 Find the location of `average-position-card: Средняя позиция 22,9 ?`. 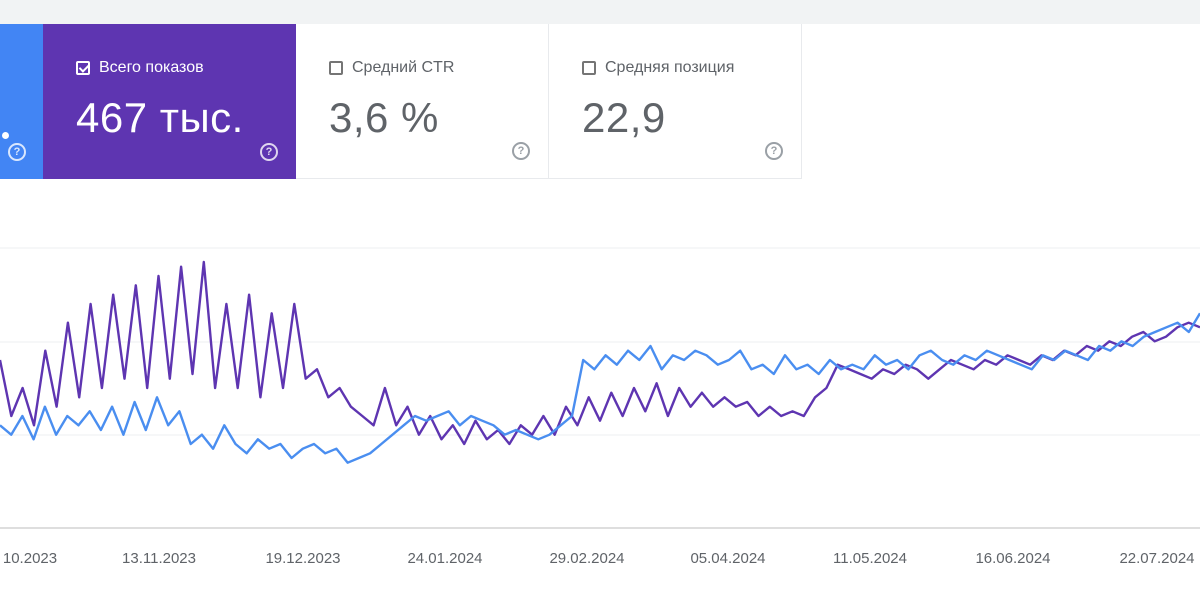

average-position-card: Средняя позиция 22,9 ? is located at coordinates (675, 101).